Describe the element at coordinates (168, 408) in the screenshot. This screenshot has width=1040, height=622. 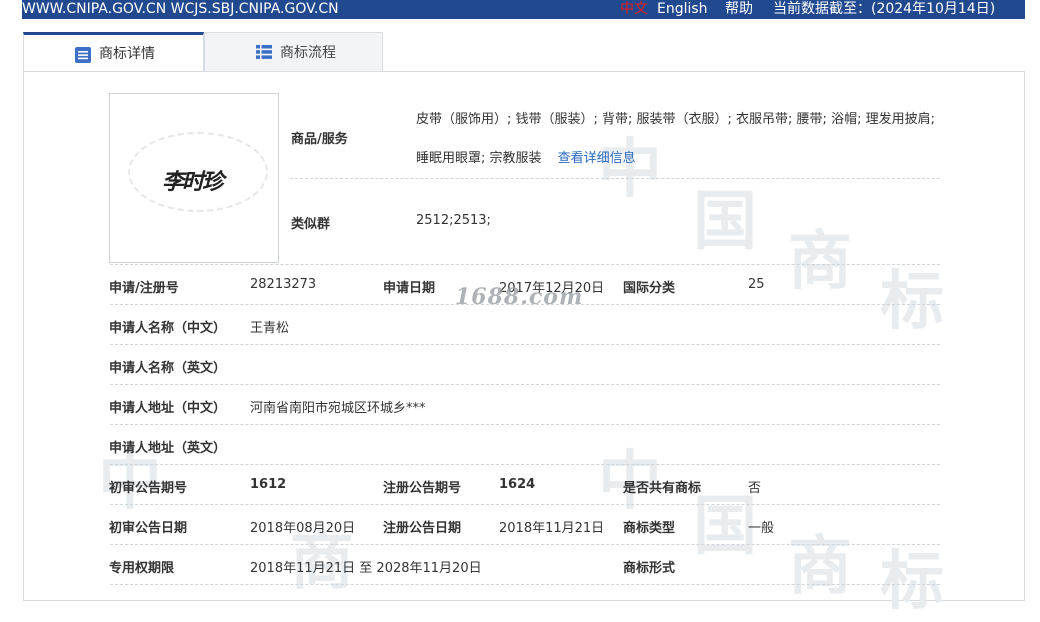
I see `address-cn-label: 申请人地址（中文）` at that location.